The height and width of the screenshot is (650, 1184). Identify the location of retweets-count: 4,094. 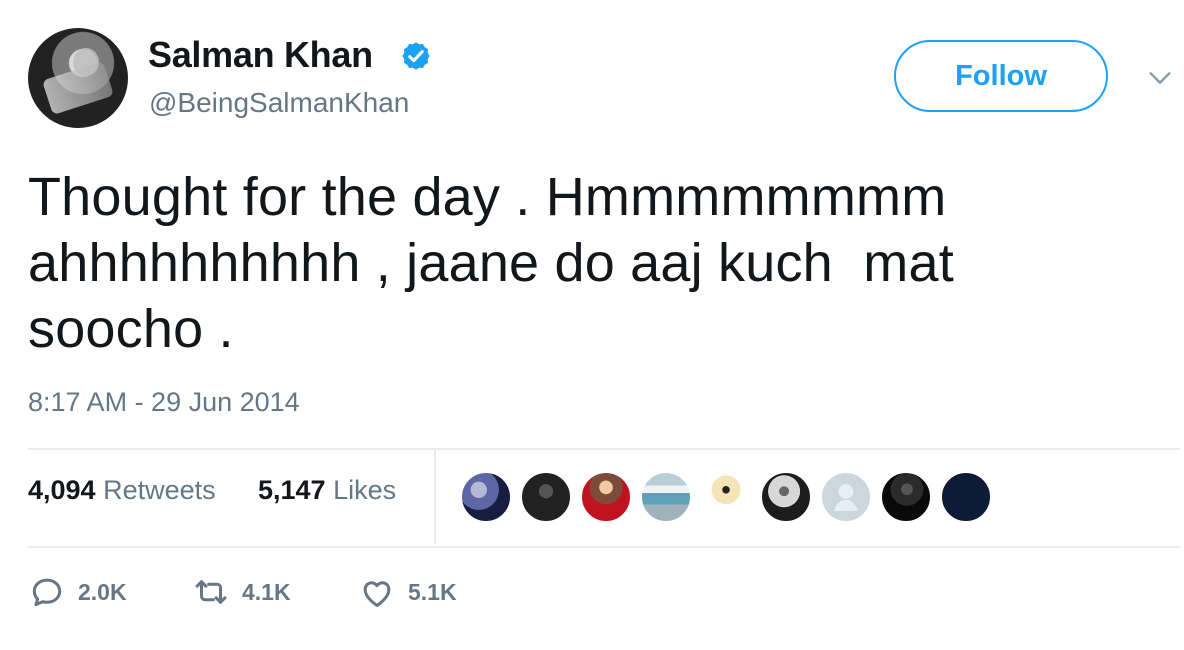
(62, 490).